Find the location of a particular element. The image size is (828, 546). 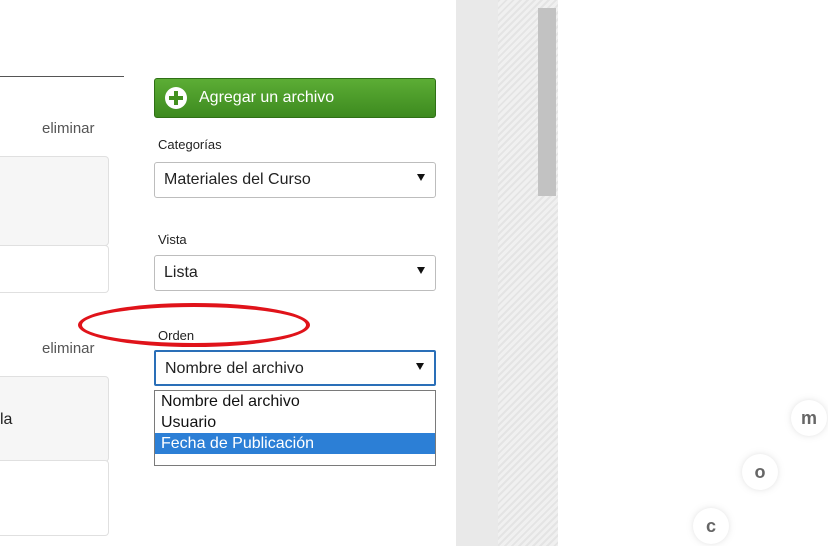

order-option-highlighted: Fecha de Publicación is located at coordinates (295, 443).